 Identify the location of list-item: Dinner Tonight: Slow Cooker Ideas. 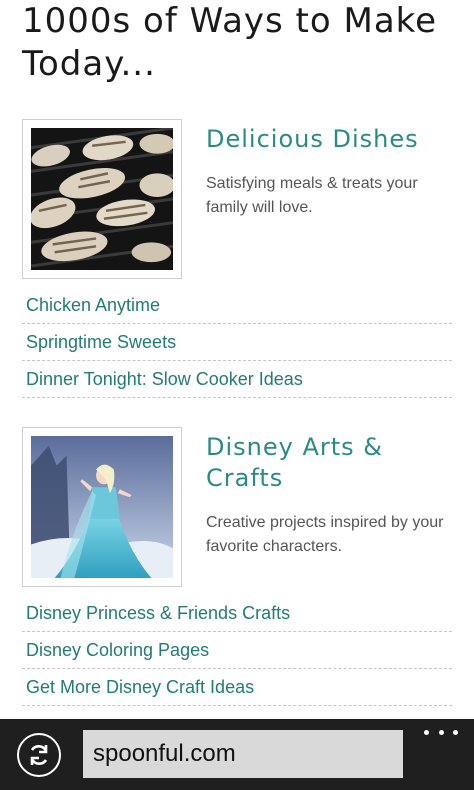
(237, 379).